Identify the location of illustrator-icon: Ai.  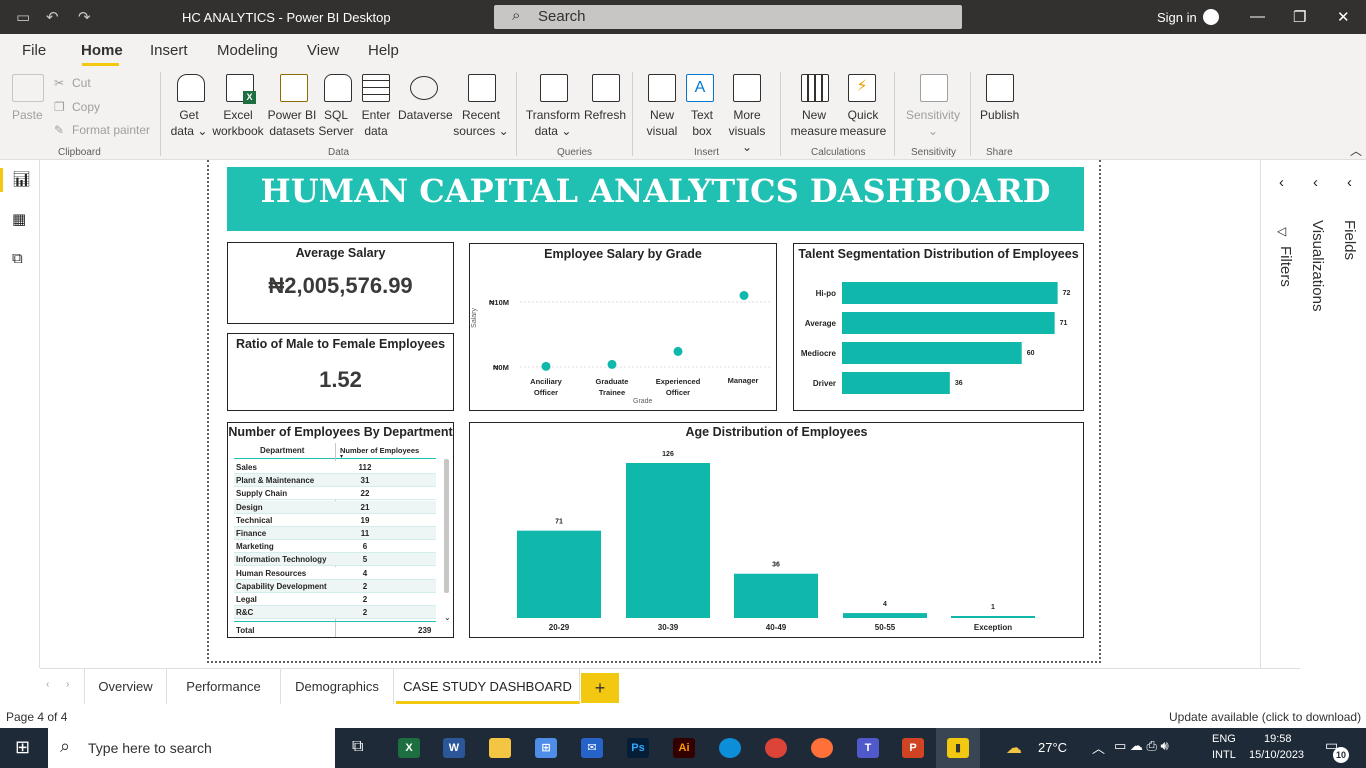
(684, 748).